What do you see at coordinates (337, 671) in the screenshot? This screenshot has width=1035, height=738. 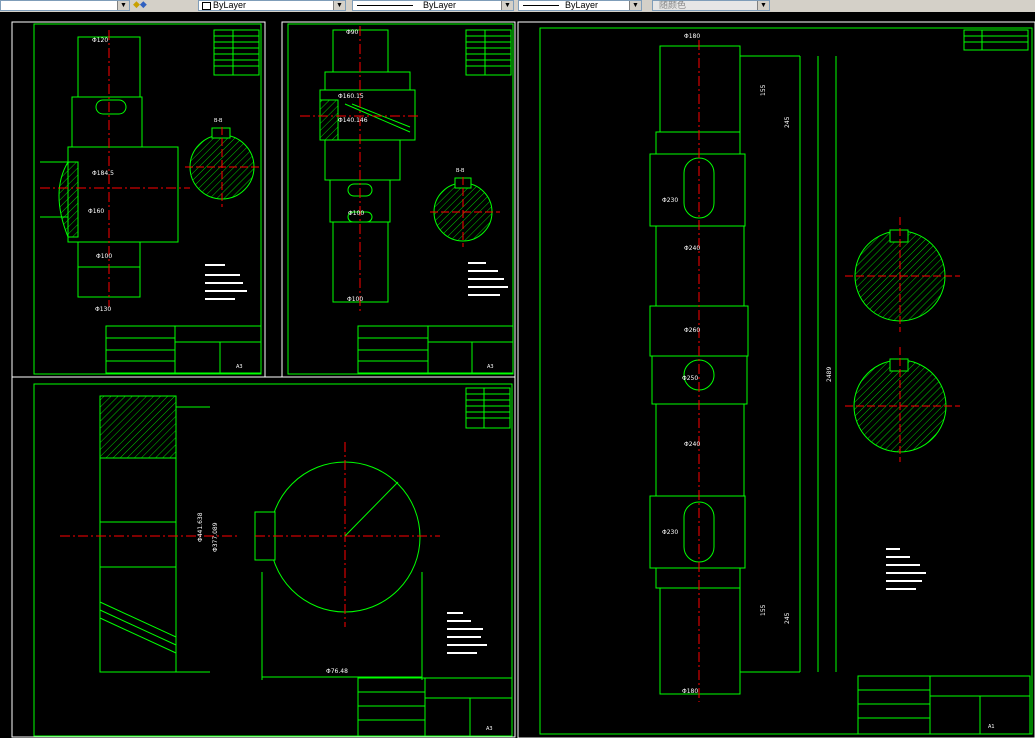 I see `dim-text: Φ76.48` at bounding box center [337, 671].